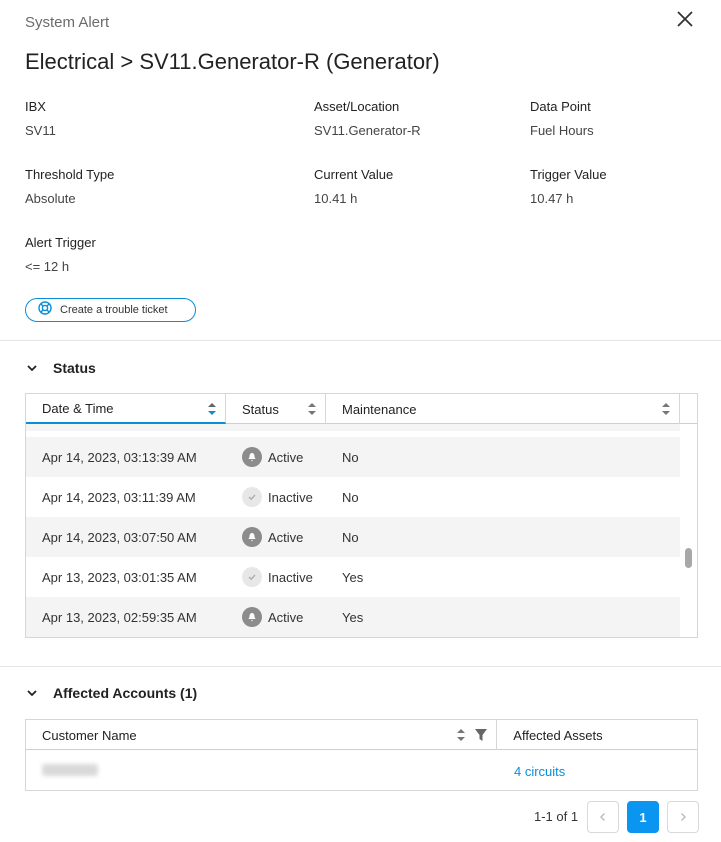 Image resolution: width=721 pixels, height=842 pixels. What do you see at coordinates (119, 577) in the screenshot?
I see `cell-date: Apr 13, 2023, 03:01:35 AM` at bounding box center [119, 577].